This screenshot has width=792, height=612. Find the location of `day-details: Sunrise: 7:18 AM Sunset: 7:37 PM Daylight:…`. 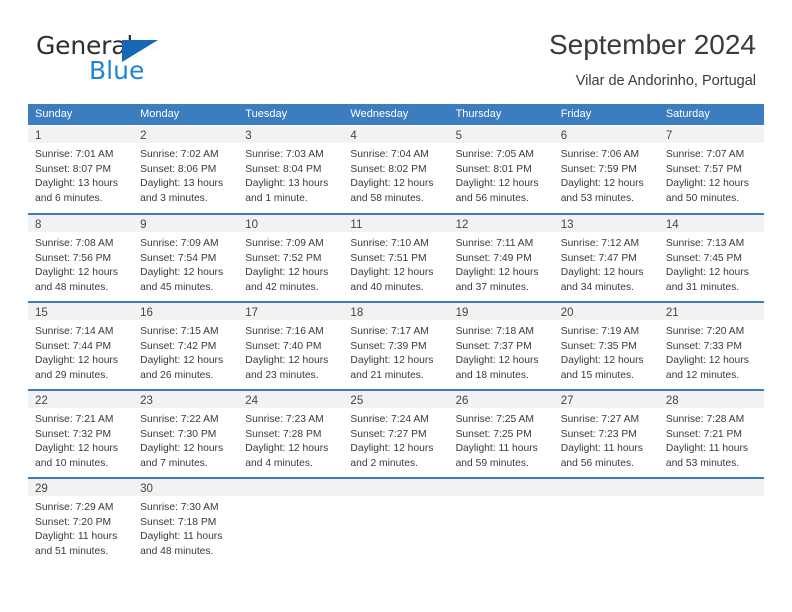

day-details: Sunrise: 7:18 AM Sunset: 7:37 PM Daylight:… is located at coordinates (501, 351).